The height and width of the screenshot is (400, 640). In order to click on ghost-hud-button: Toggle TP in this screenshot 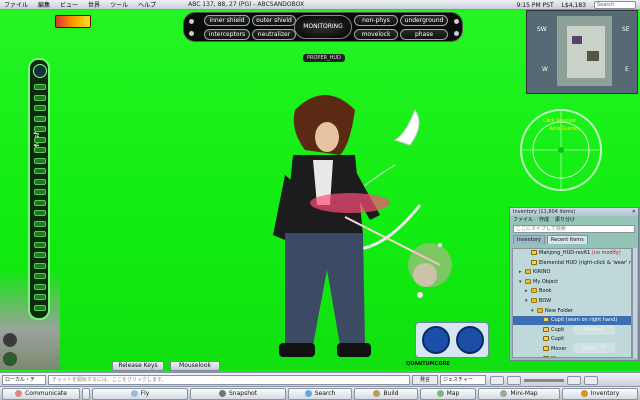, I will do `click(594, 348)`.